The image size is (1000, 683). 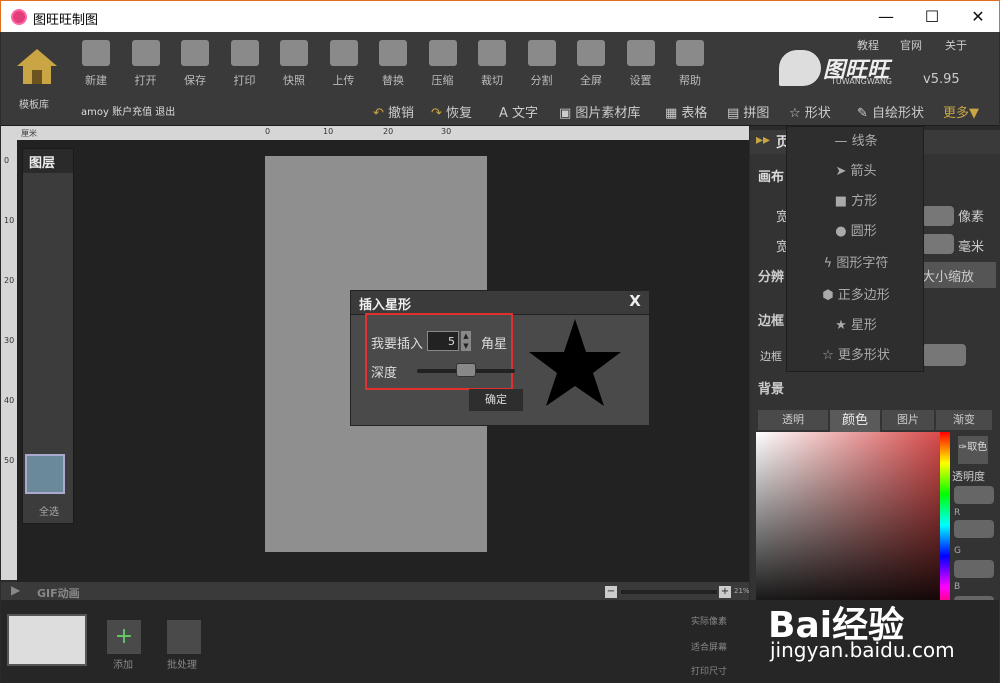 I want to click on menu-item-circle: ● 圆形, so click(x=856, y=232).